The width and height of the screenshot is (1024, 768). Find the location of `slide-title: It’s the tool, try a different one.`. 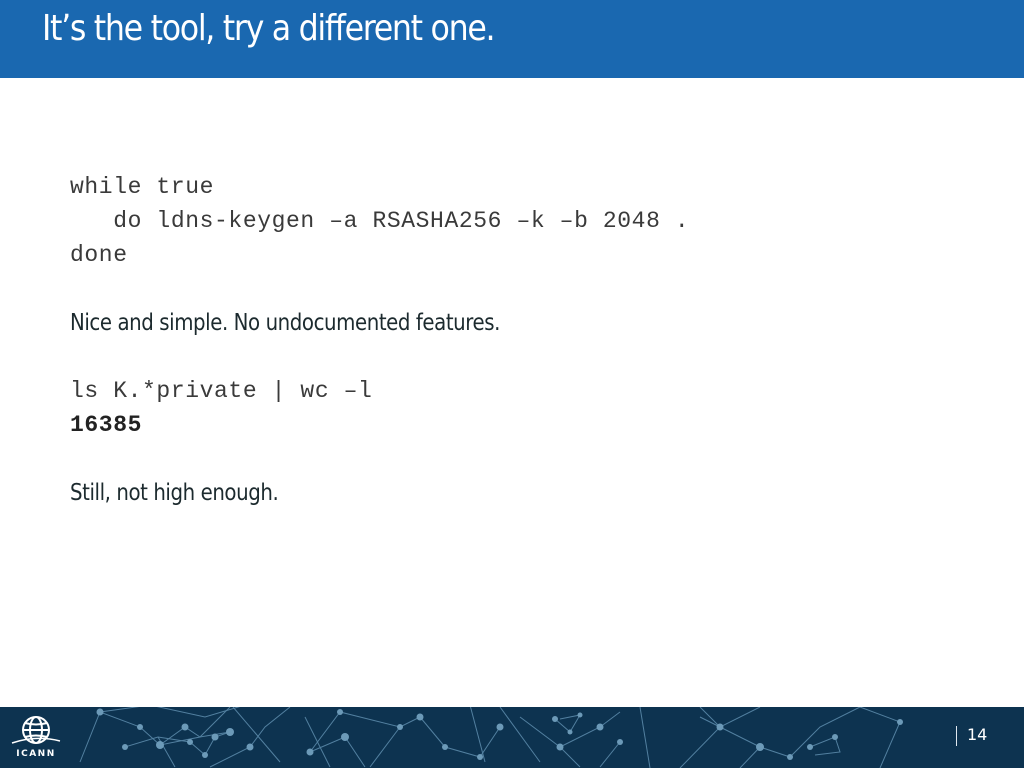

slide-title: It’s the tool, try a different one. is located at coordinates (269, 28).